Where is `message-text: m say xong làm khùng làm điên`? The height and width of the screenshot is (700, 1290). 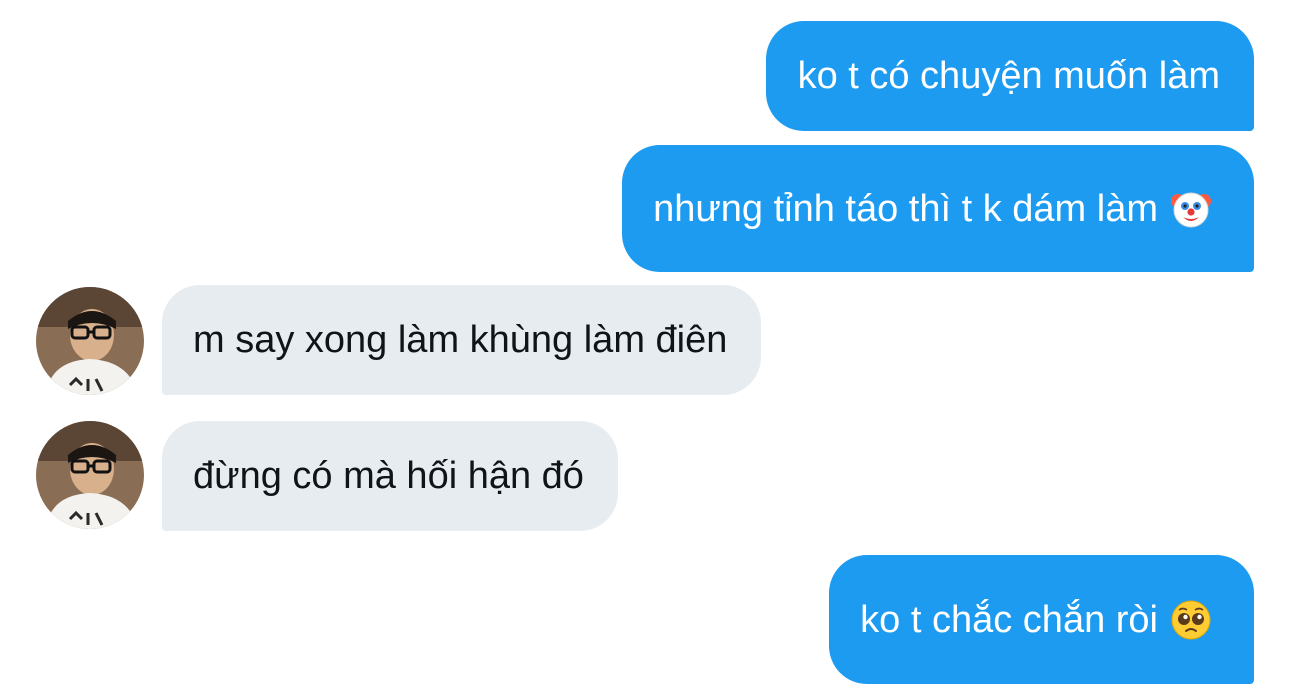
message-text: m say xong làm khùng làm điên is located at coordinates (460, 340).